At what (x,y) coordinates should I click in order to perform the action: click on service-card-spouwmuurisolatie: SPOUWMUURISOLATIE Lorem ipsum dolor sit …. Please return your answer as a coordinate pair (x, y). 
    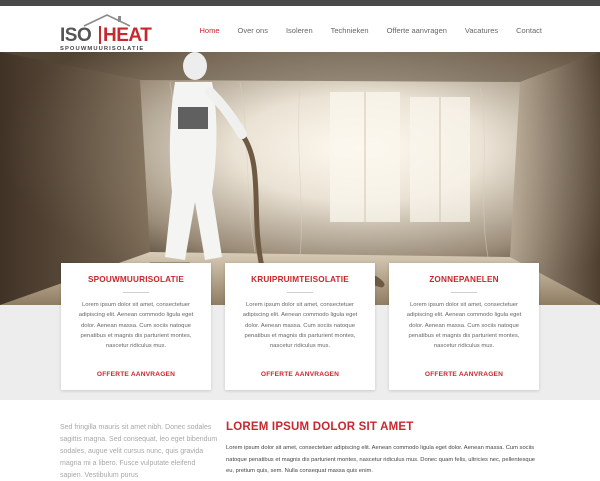
    Looking at the image, I should click on (136, 326).